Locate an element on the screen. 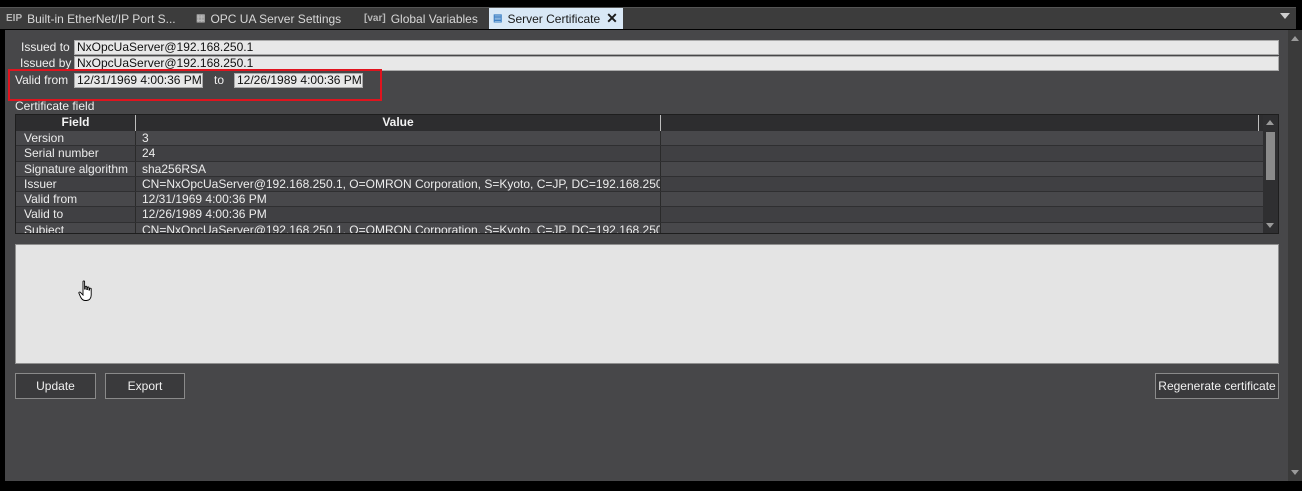  issued-by-label: Issued by is located at coordinates (46, 63).